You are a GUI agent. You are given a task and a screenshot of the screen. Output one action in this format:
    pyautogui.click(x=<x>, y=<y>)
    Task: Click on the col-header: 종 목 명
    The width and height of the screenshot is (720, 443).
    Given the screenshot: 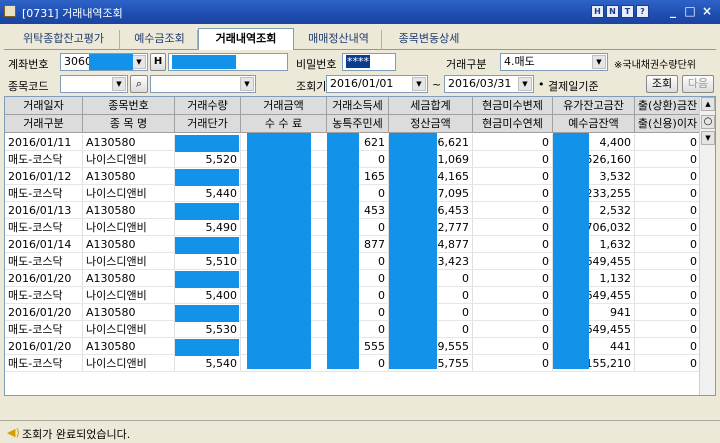 What is the action you would take?
    pyautogui.click(x=129, y=124)
    